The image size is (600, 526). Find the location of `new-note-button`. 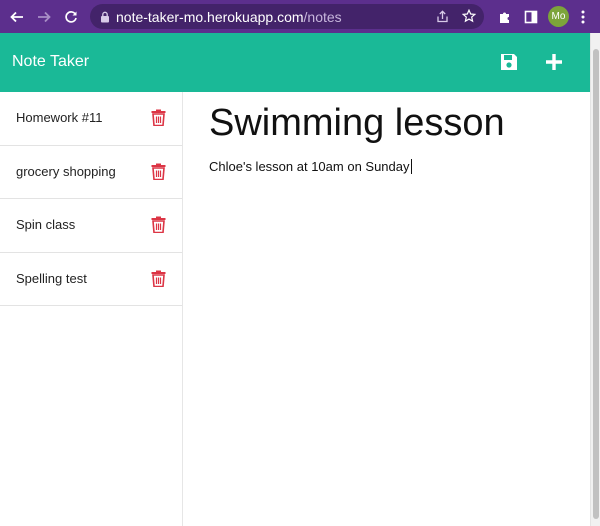

new-note-button is located at coordinates (554, 62).